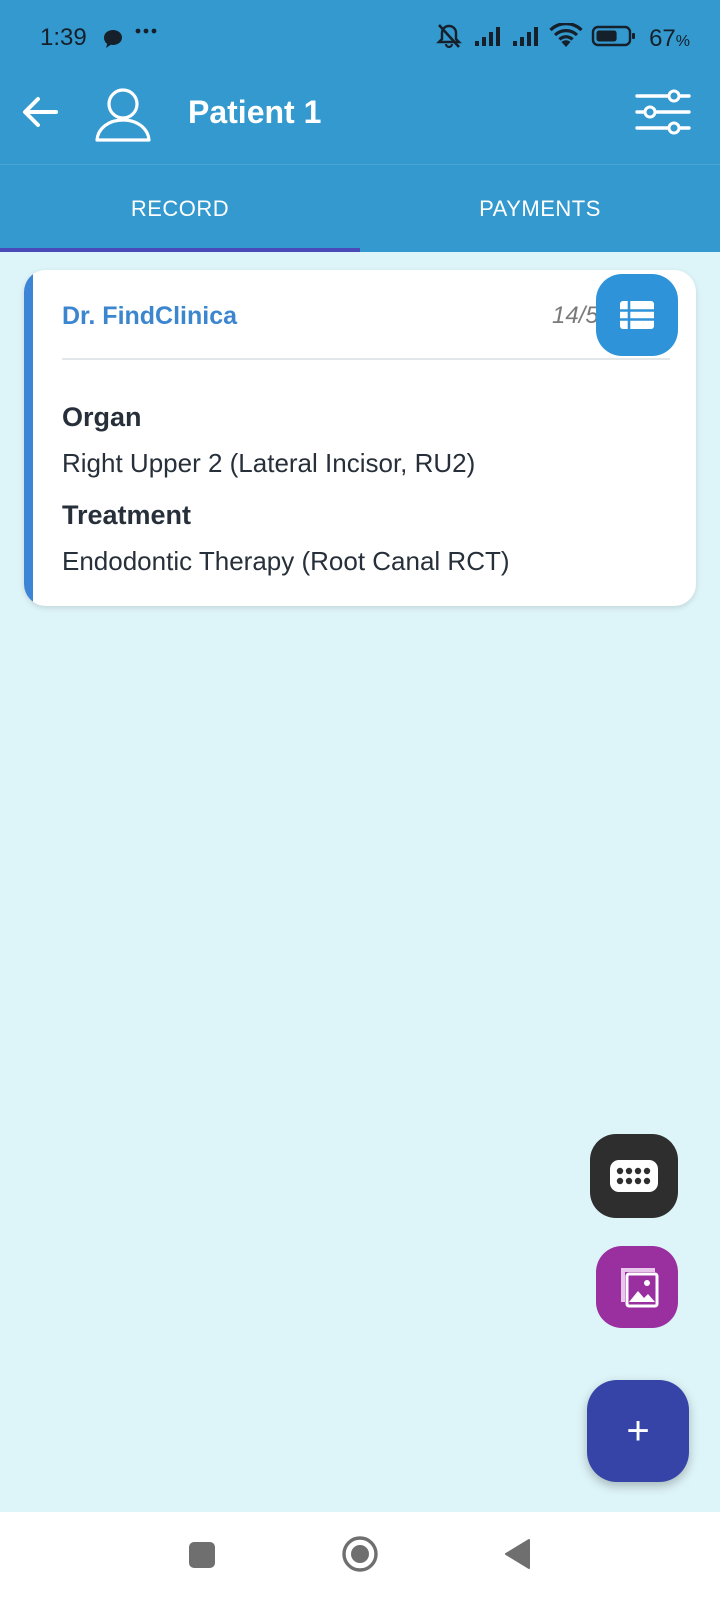  What do you see at coordinates (28, 438) in the screenshot?
I see `card-accent-bar` at bounding box center [28, 438].